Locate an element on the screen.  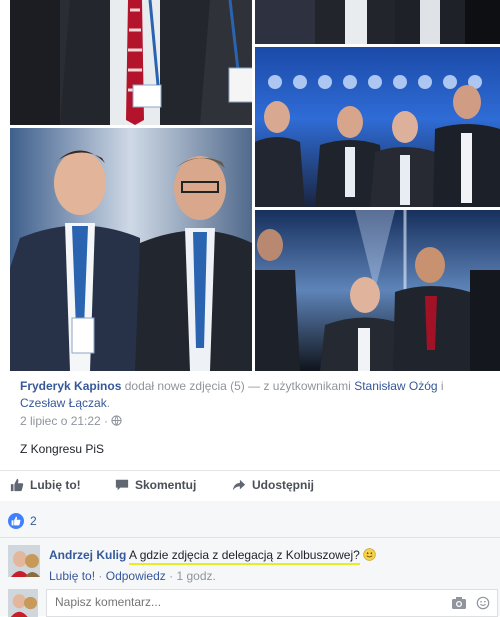
divider is located at coordinates (250, 537).